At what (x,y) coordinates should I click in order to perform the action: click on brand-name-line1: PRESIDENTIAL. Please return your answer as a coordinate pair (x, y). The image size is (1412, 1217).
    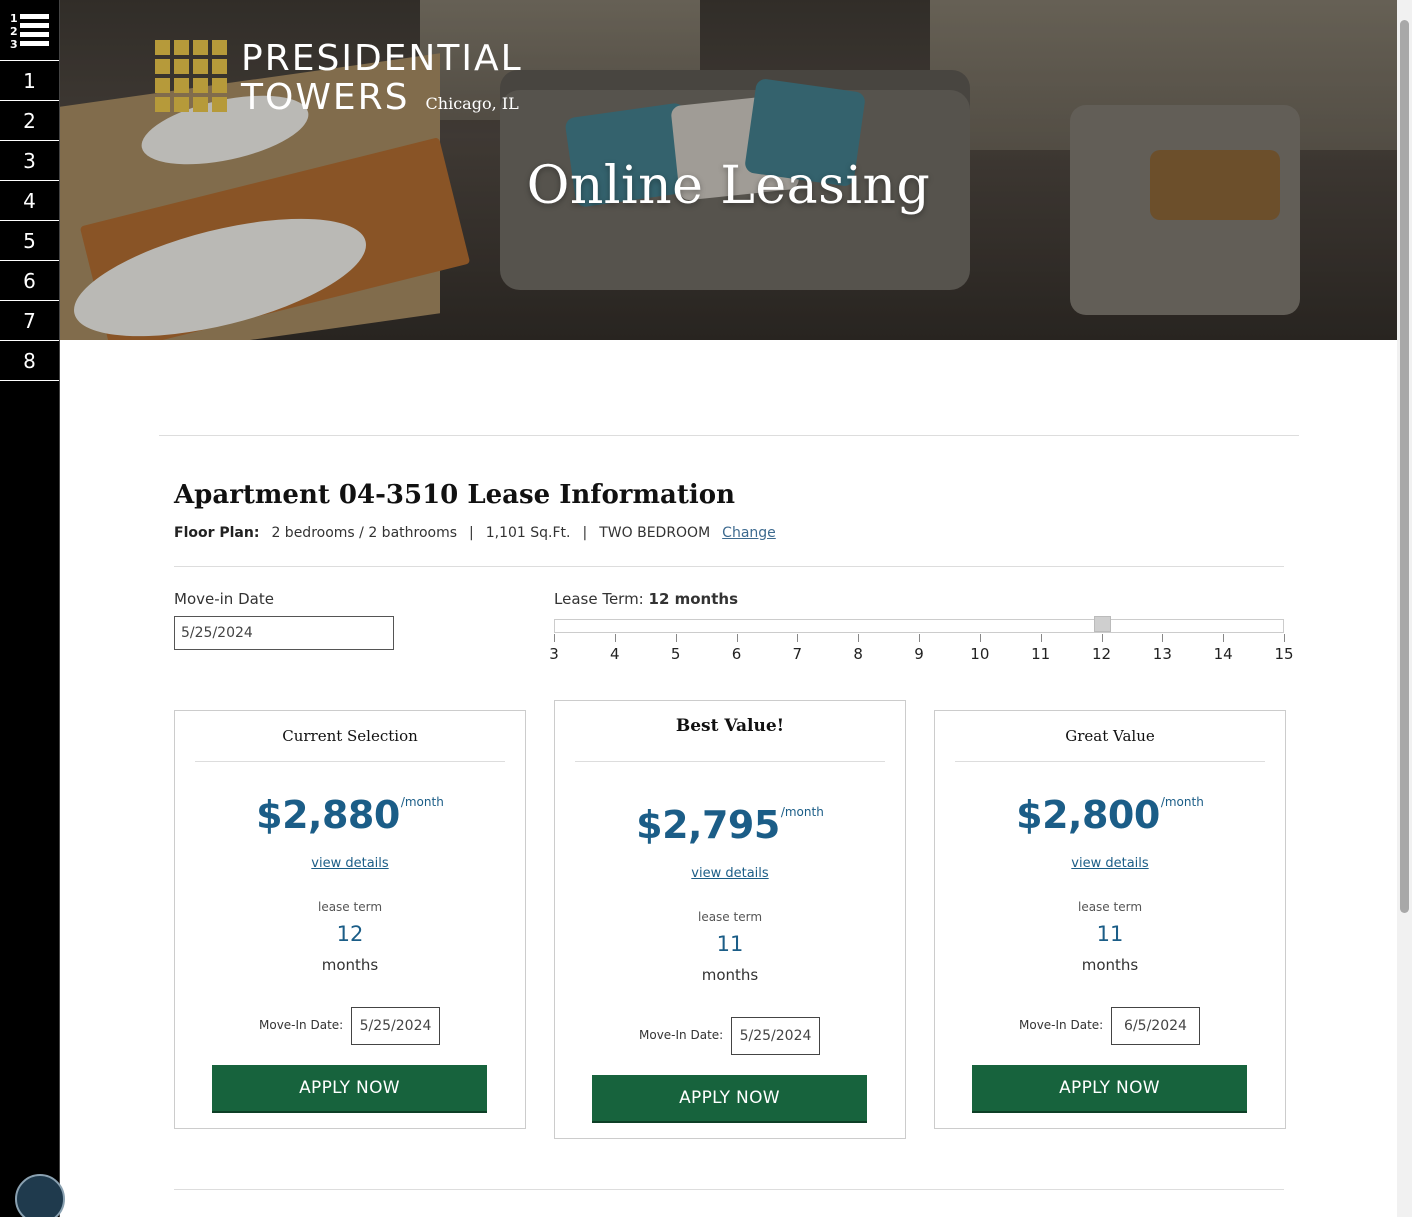
    Looking at the image, I should click on (382, 58).